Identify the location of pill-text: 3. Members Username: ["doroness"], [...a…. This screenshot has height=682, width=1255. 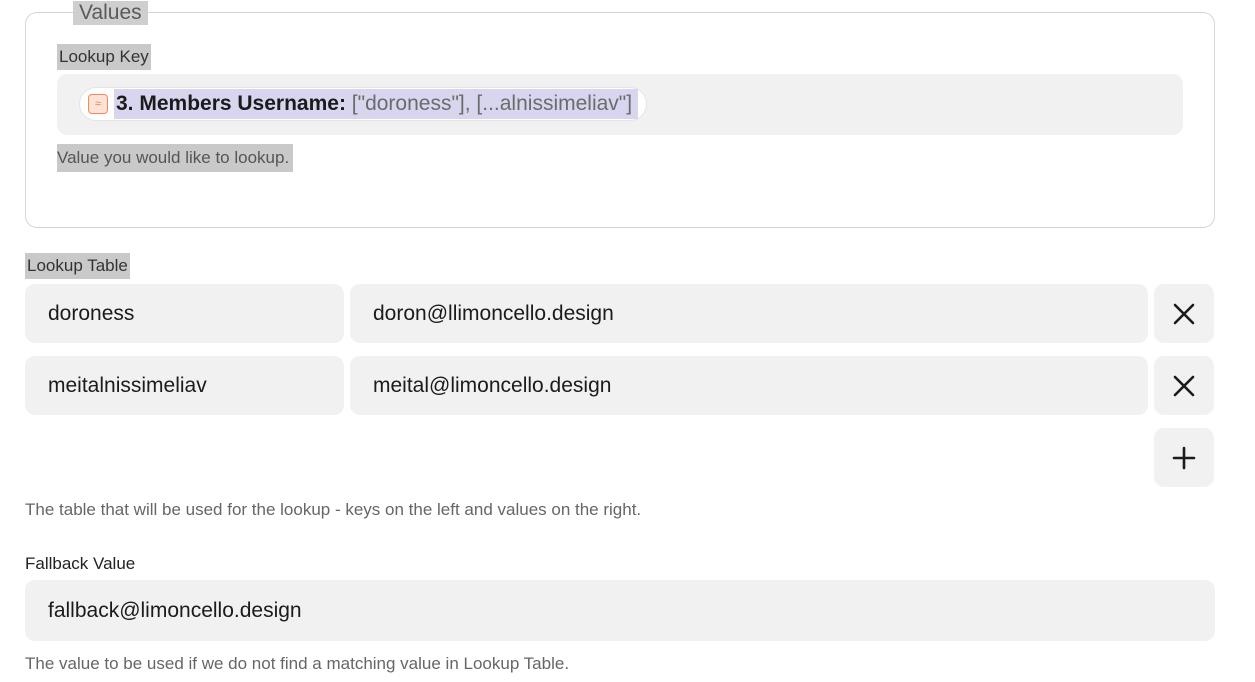
(376, 104).